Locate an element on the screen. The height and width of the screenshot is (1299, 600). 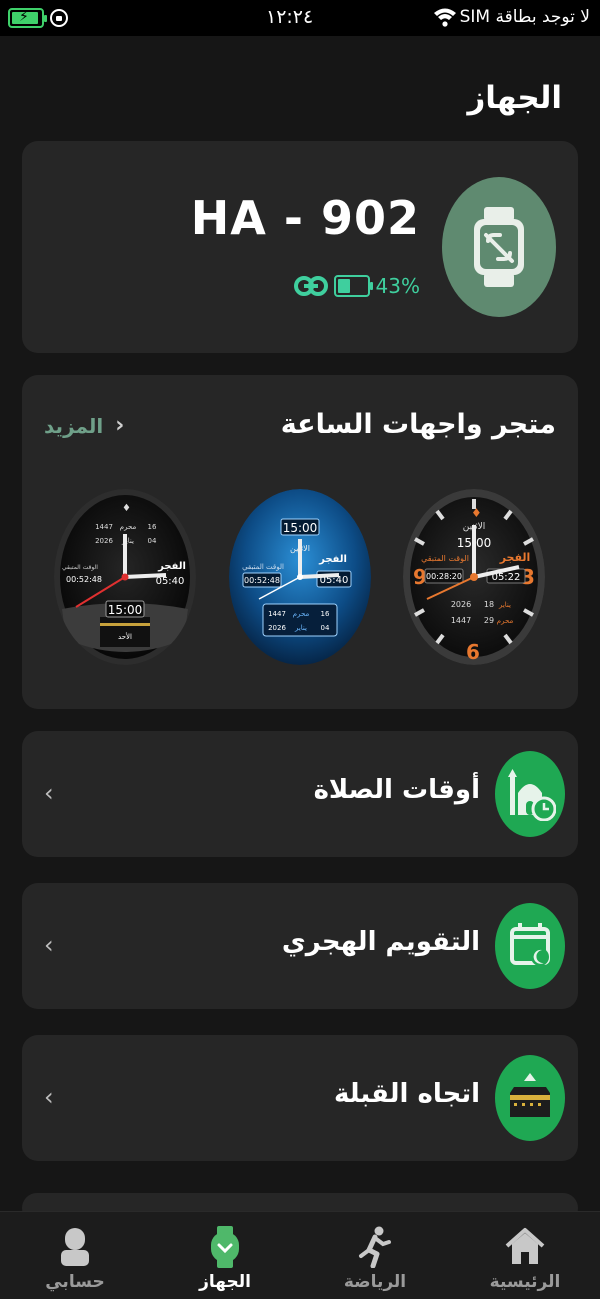
qibla-direction-row: اتجاه القبلة ‹ is located at coordinates (300, 1098).